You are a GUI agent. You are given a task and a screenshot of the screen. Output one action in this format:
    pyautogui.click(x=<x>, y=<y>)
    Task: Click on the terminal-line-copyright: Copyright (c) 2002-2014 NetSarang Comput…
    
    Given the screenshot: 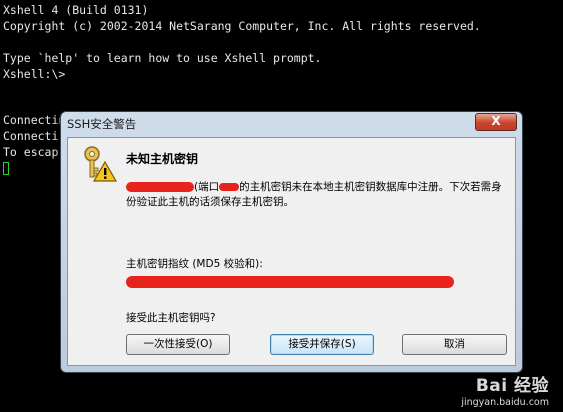 What is the action you would take?
    pyautogui.click(x=242, y=26)
    